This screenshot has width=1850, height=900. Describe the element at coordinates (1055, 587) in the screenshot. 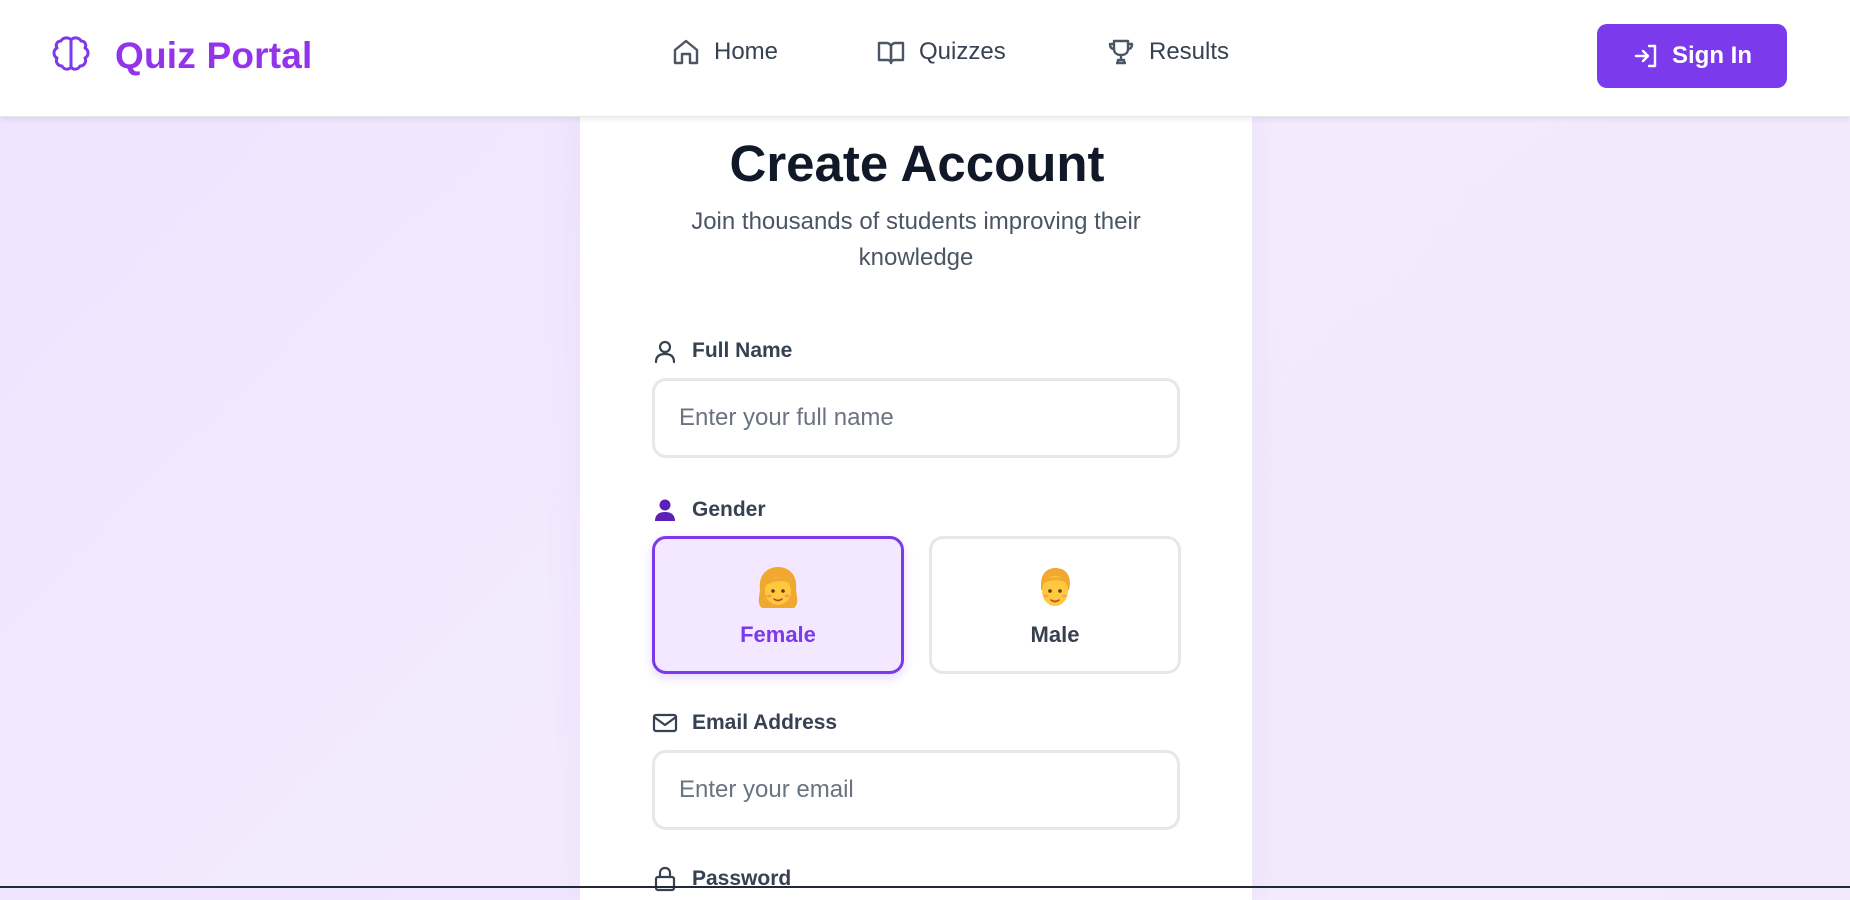

I see `man-emoji-icon` at that location.